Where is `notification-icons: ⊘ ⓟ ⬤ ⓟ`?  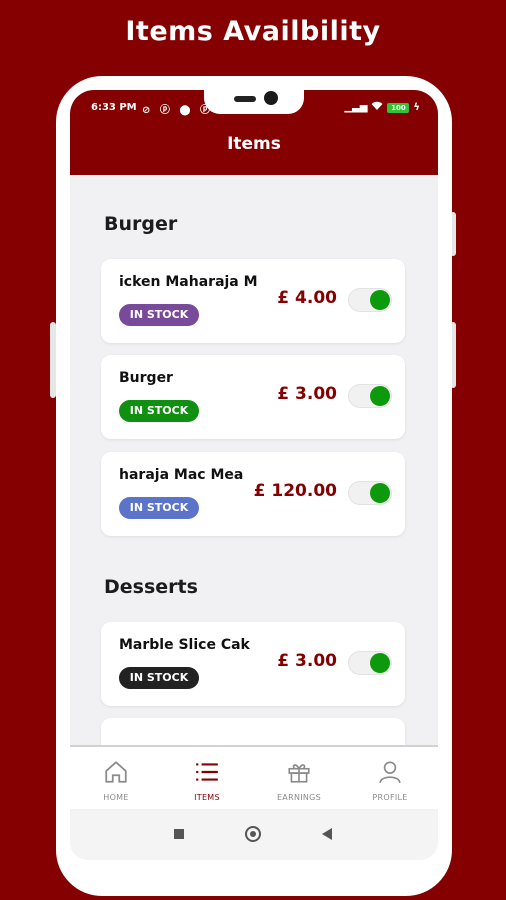 notification-icons: ⊘ ⓟ ⬤ ⓟ is located at coordinates (178, 110).